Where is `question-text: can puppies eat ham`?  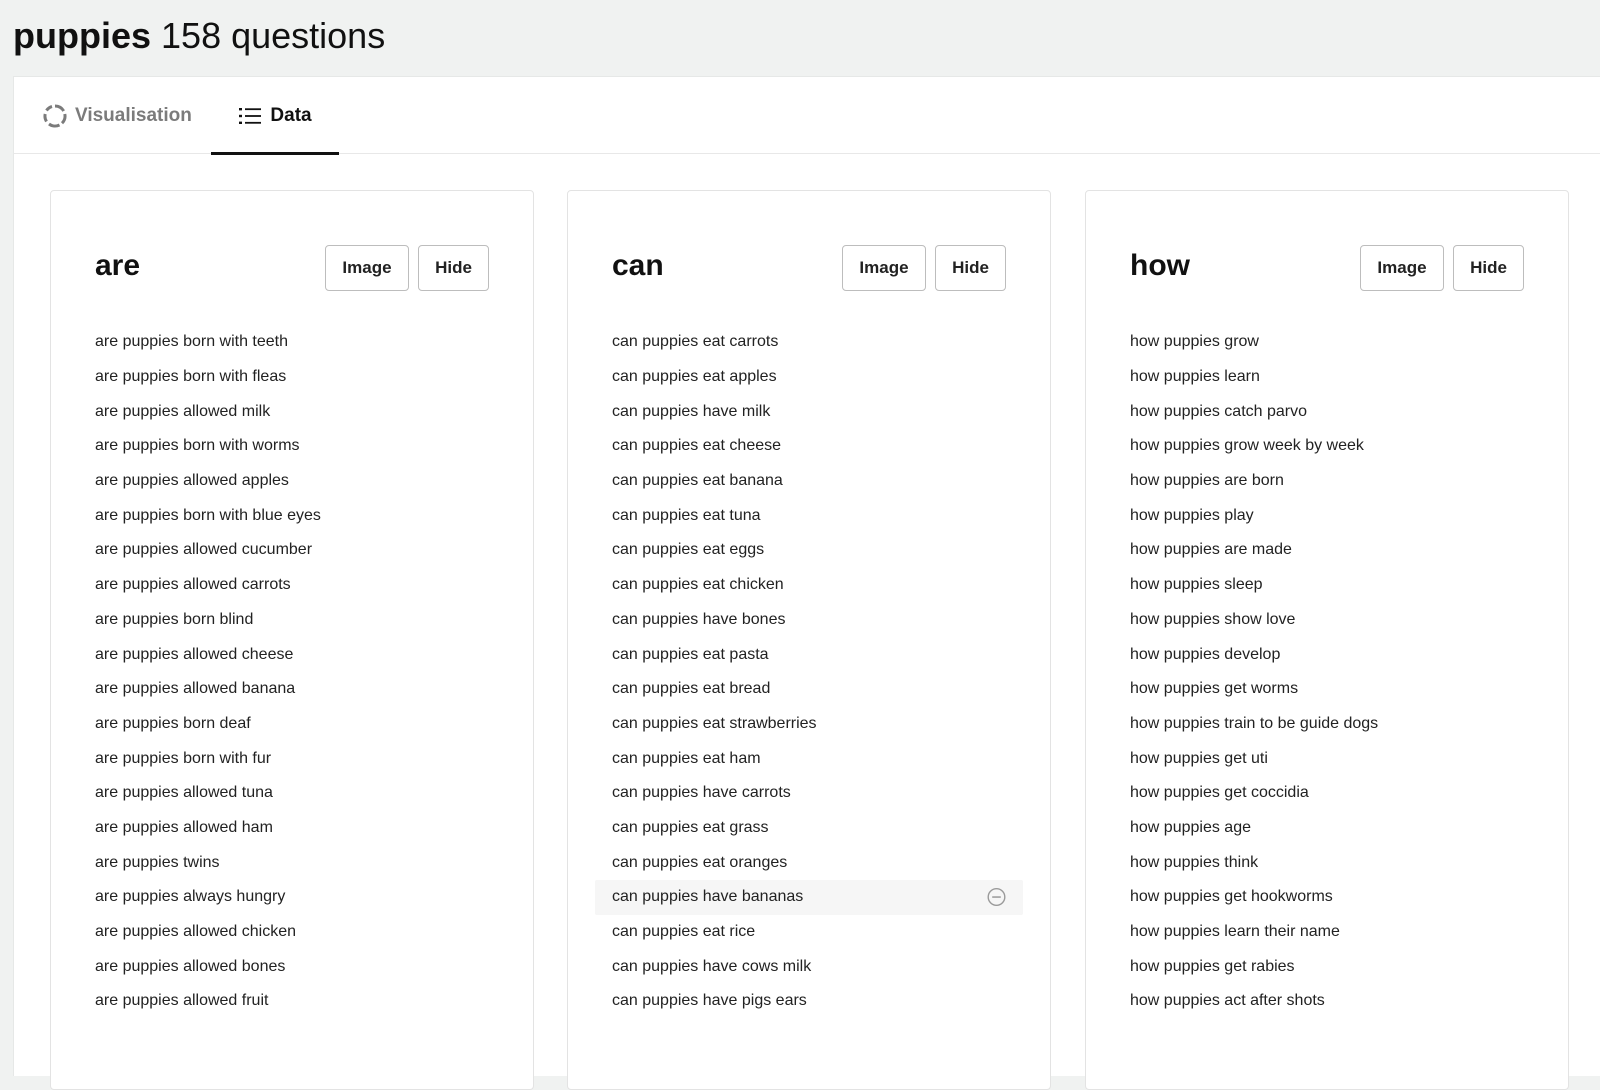 question-text: can puppies eat ham is located at coordinates (686, 758).